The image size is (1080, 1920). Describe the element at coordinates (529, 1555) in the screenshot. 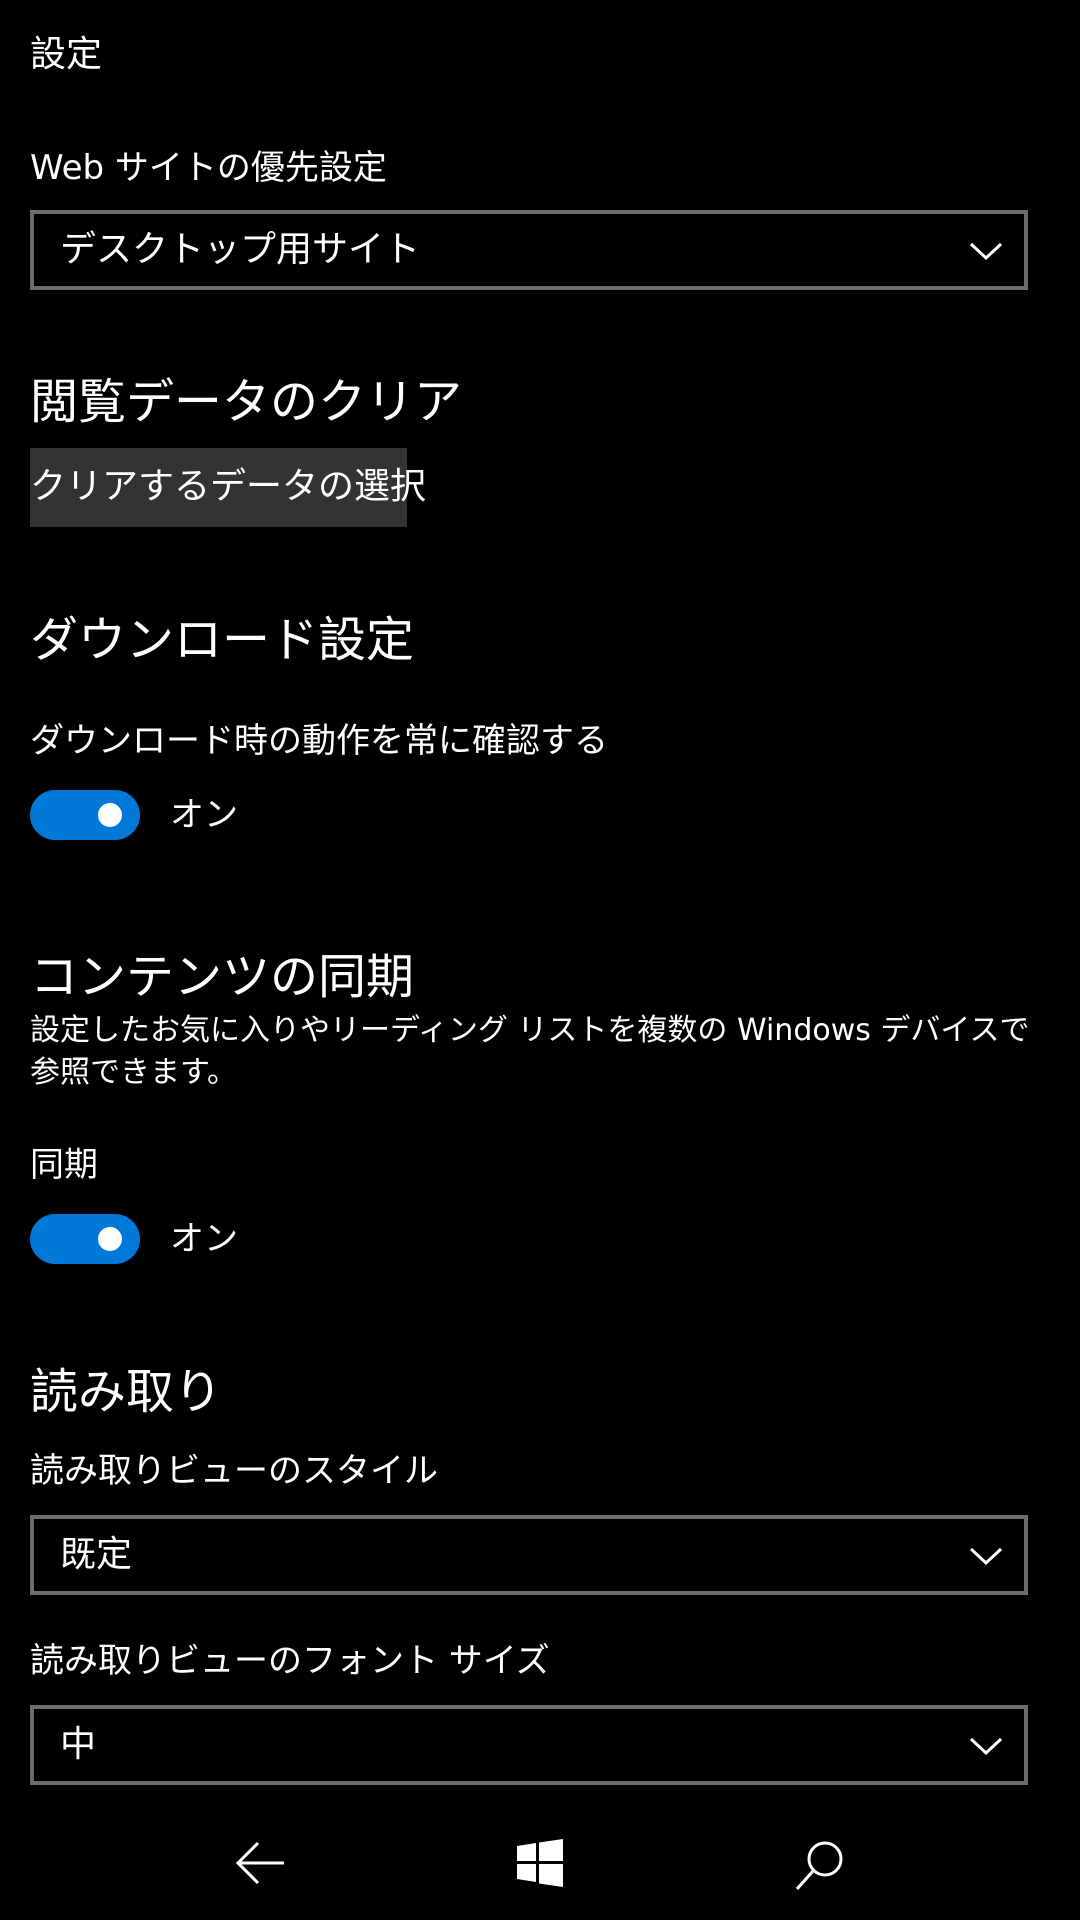

I see `reading-style-dropdown: 既定` at that location.